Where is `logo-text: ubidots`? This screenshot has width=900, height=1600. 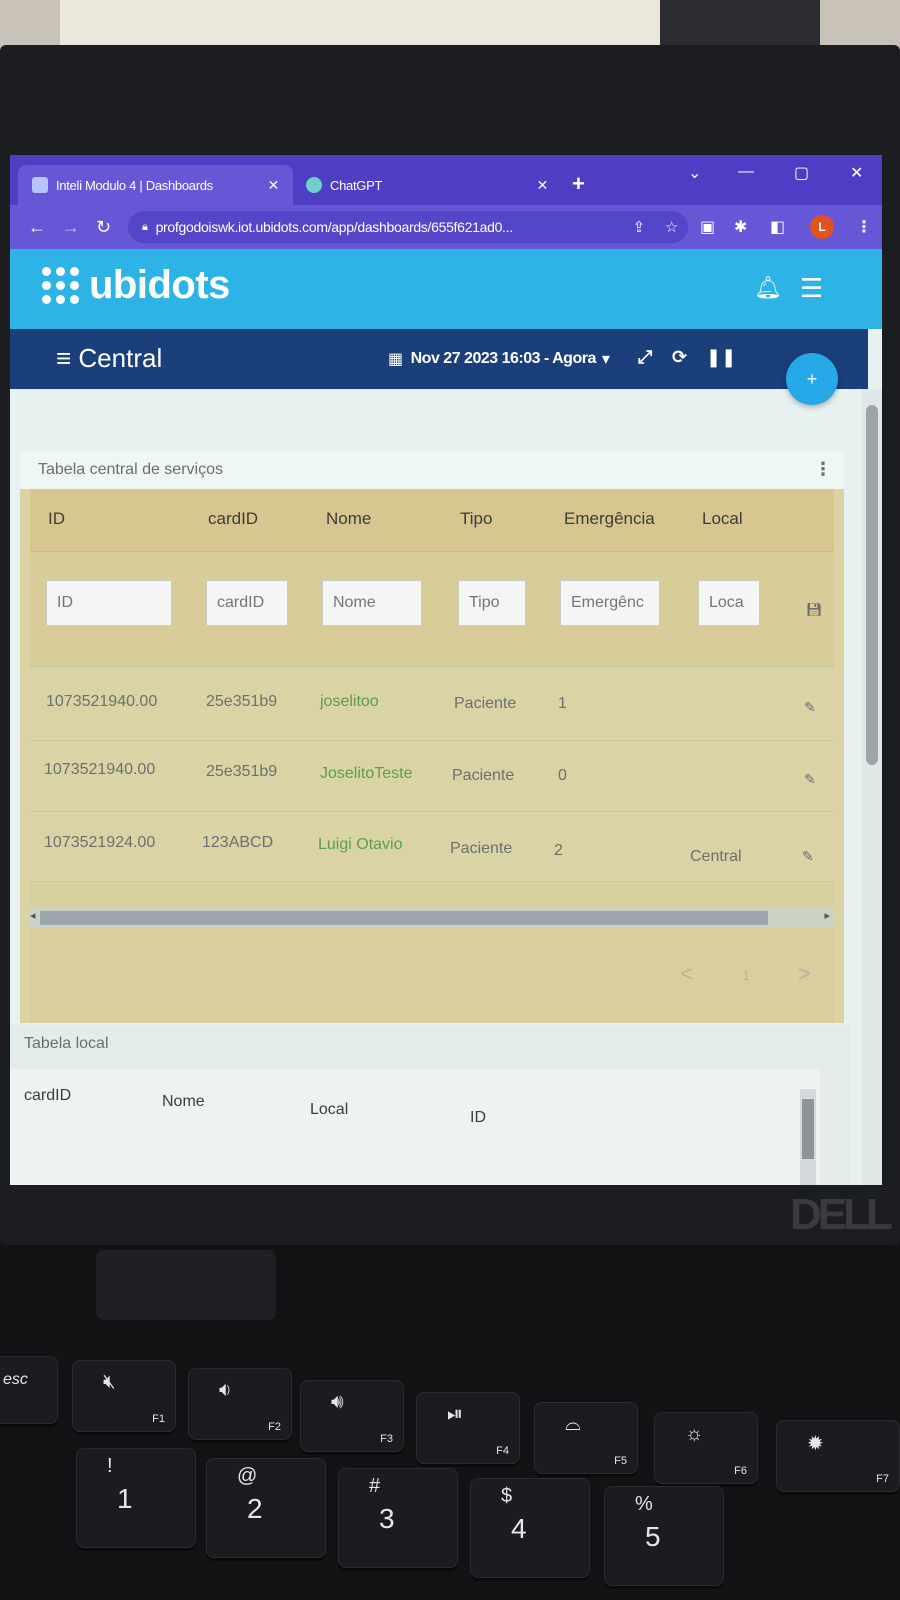
logo-text: ubidots is located at coordinates (159, 285).